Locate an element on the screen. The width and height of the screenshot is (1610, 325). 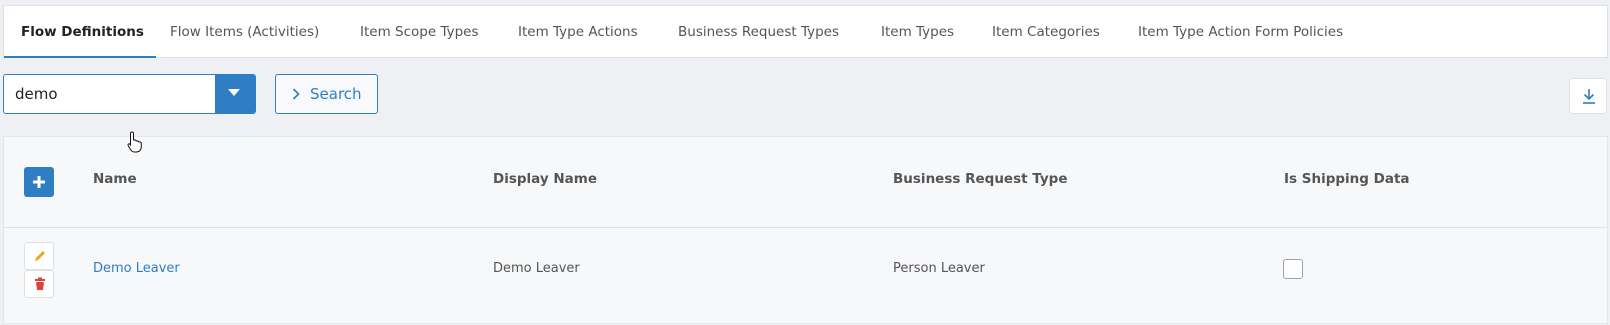
edit-button is located at coordinates (39, 256).